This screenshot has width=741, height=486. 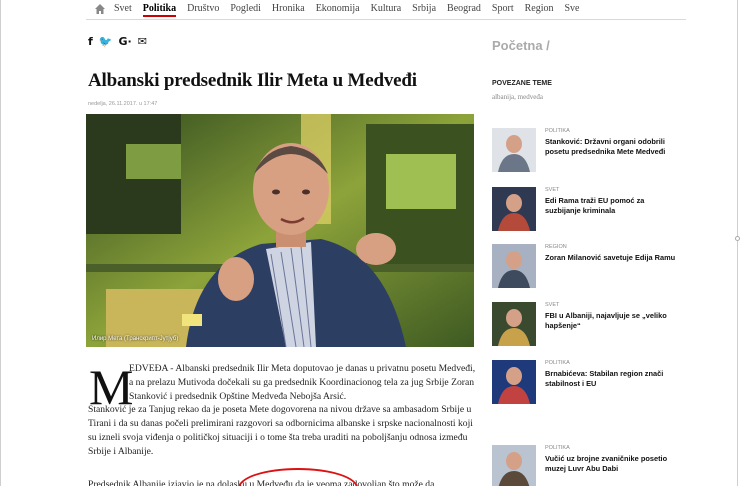 What do you see at coordinates (0, 243) in the screenshot?
I see `frame-left-border` at bounding box center [0, 243].